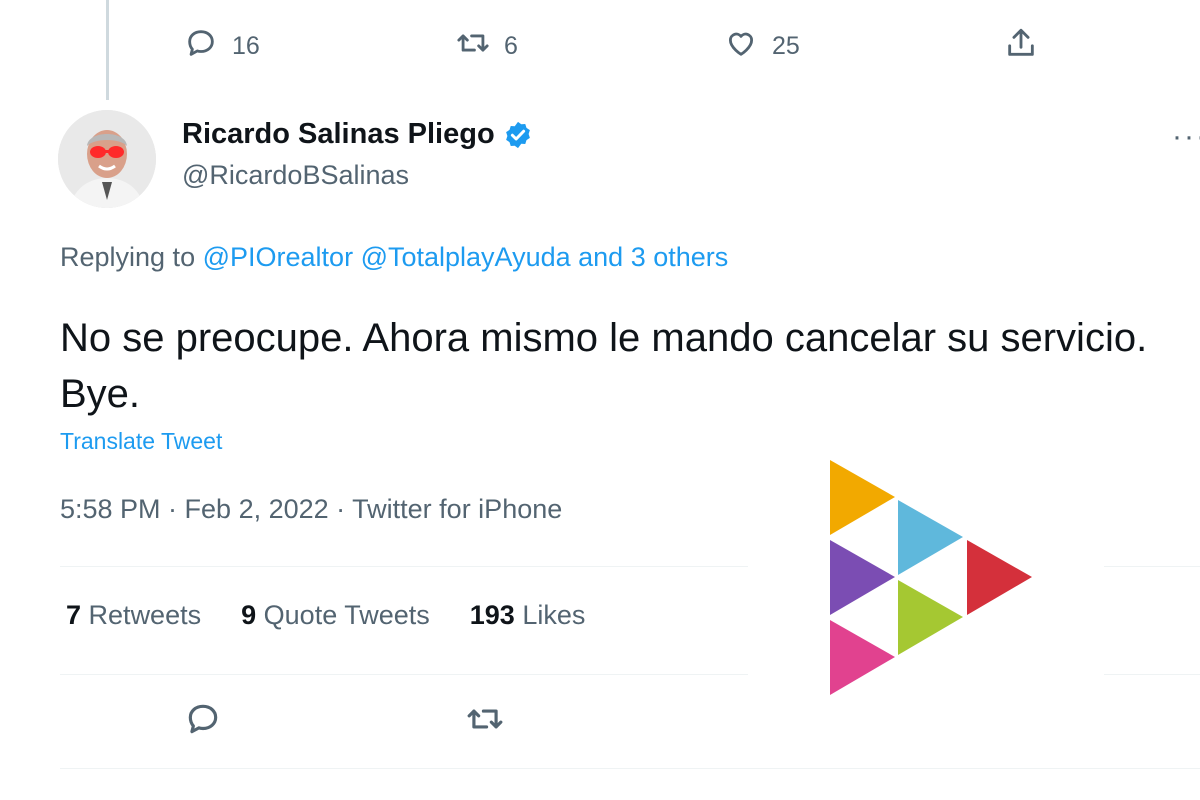 The image size is (1200, 800). What do you see at coordinates (862, 657) in the screenshot?
I see `logo-triangle-pink` at bounding box center [862, 657].